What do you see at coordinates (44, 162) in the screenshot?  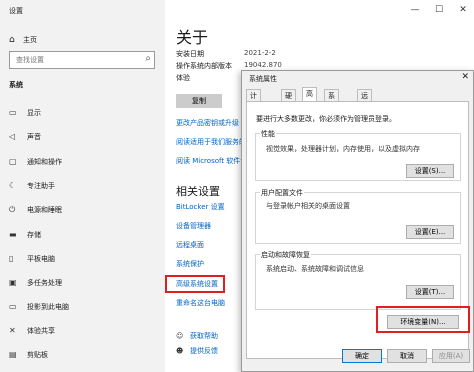 I see `sidebar-item-label: 通知和操作` at bounding box center [44, 162].